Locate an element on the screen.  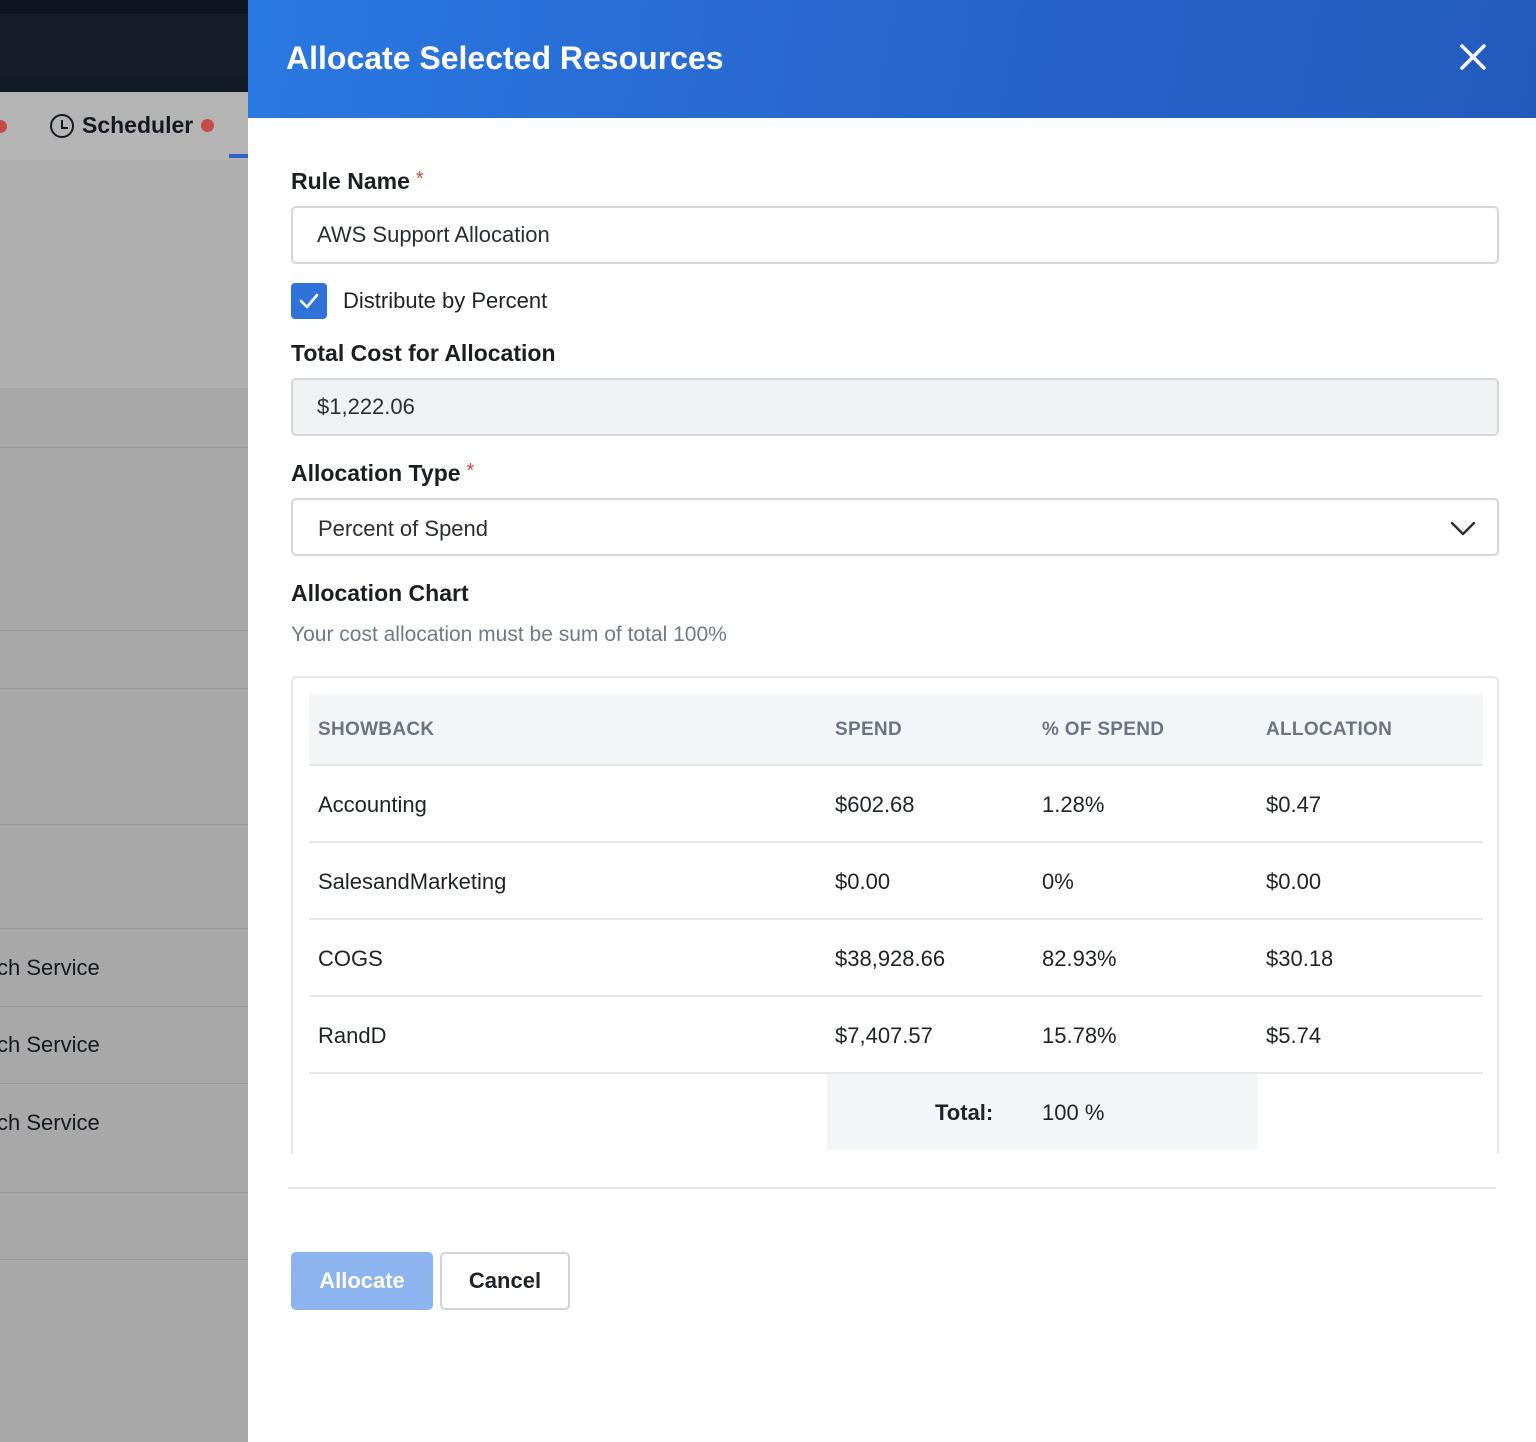
cell-showback: RandD is located at coordinates (352, 1035).